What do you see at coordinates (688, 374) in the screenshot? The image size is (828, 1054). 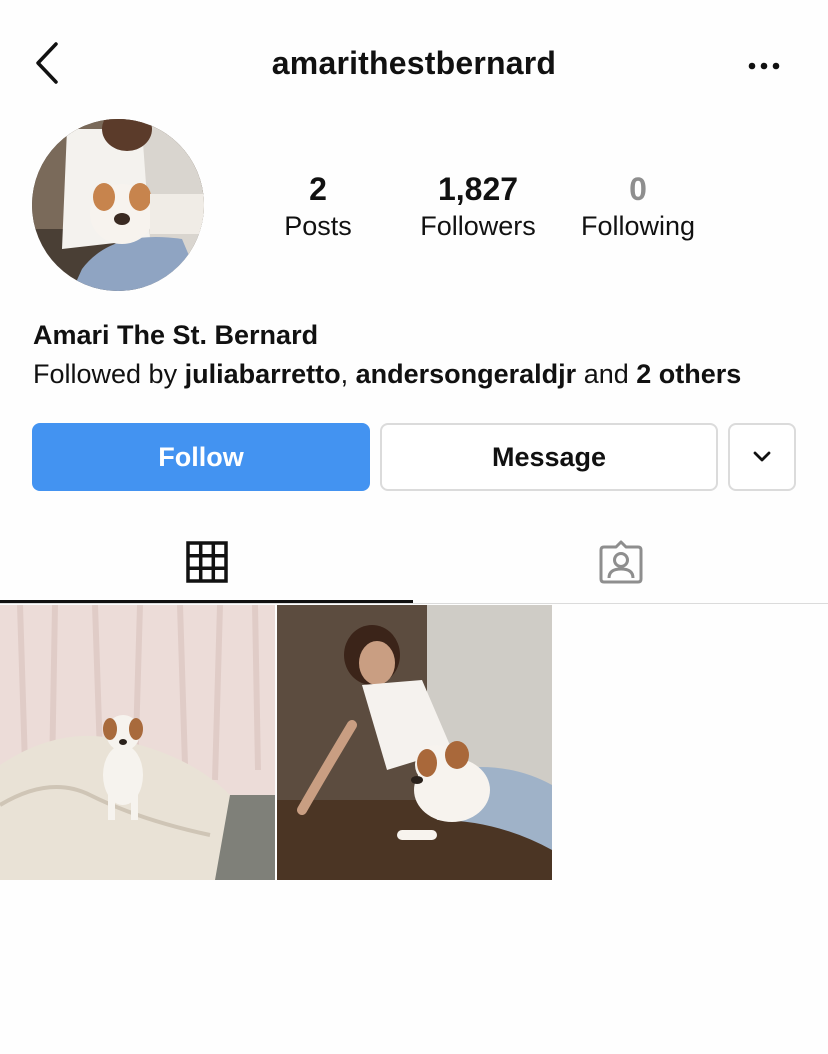 I see `followed-by-others: 2 others` at bounding box center [688, 374].